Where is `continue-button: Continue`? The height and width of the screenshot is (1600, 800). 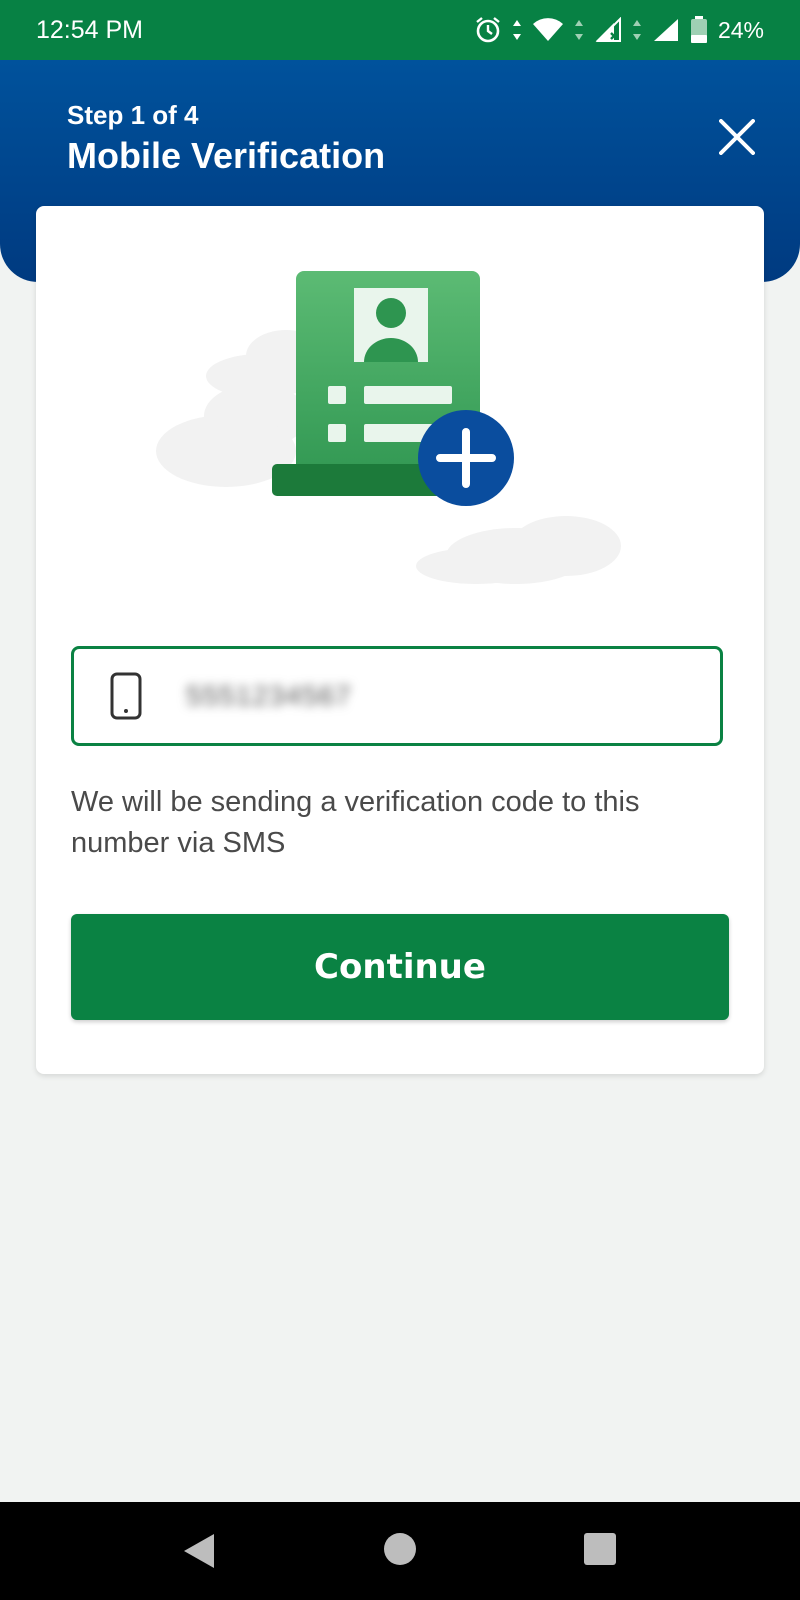 continue-button: Continue is located at coordinates (400, 967).